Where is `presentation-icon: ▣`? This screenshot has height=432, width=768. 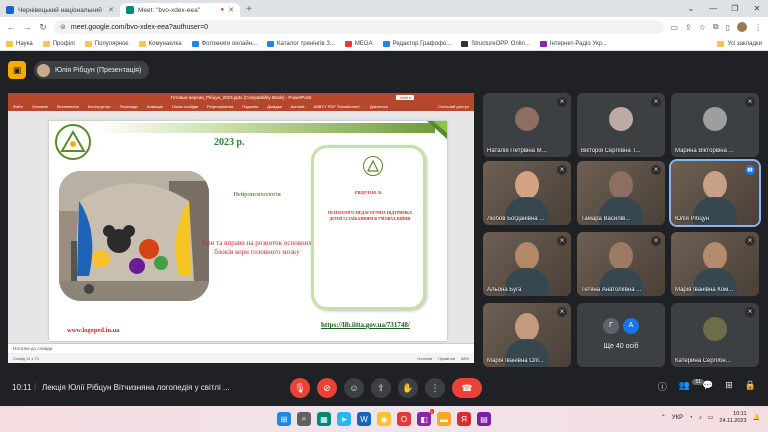 presentation-icon: ▣ is located at coordinates (17, 70).